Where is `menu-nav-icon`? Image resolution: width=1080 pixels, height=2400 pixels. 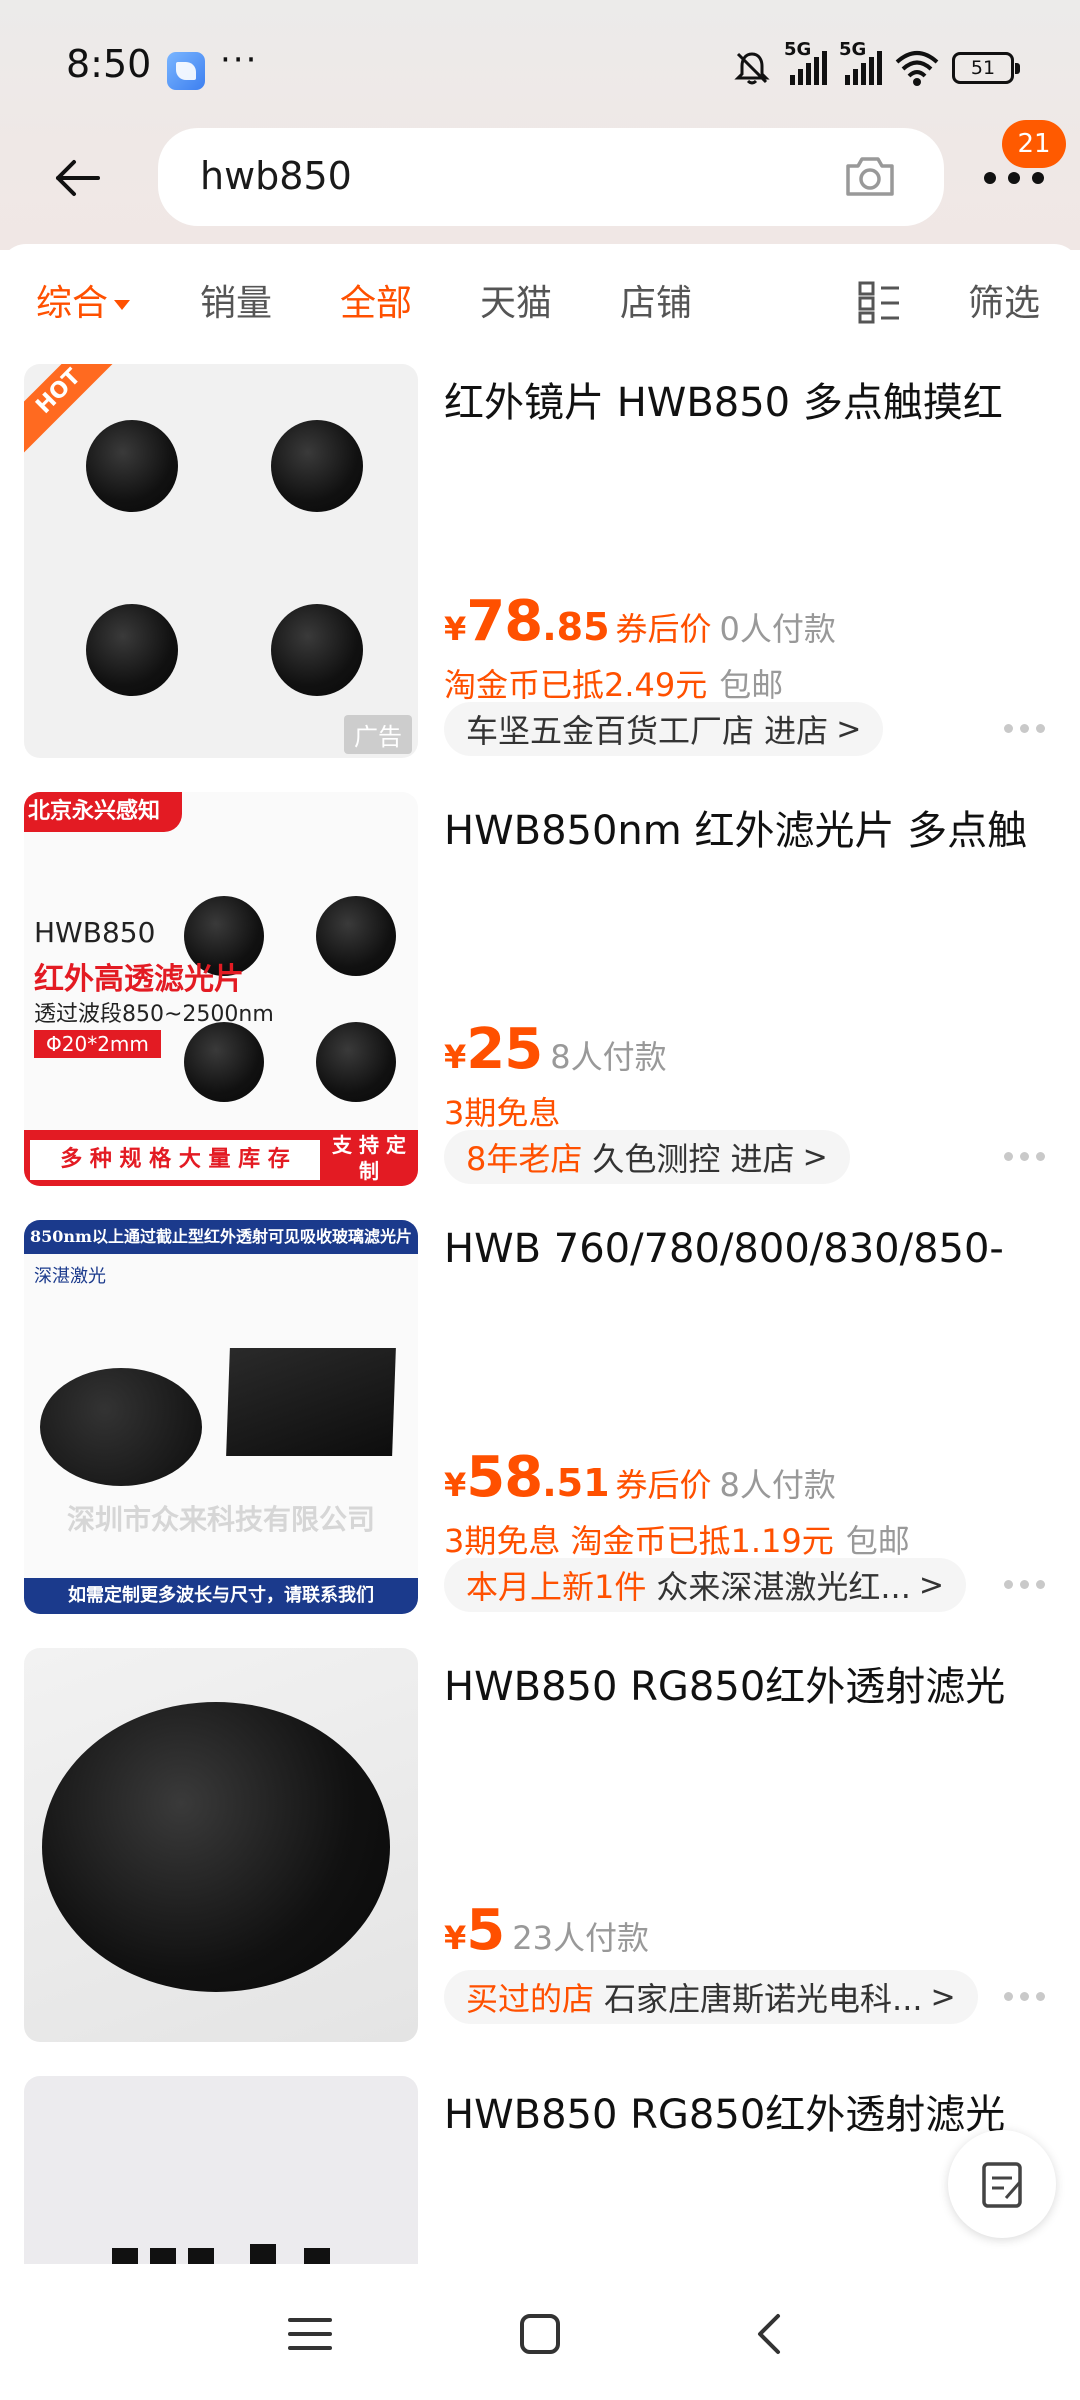 menu-nav-icon is located at coordinates (310, 2334).